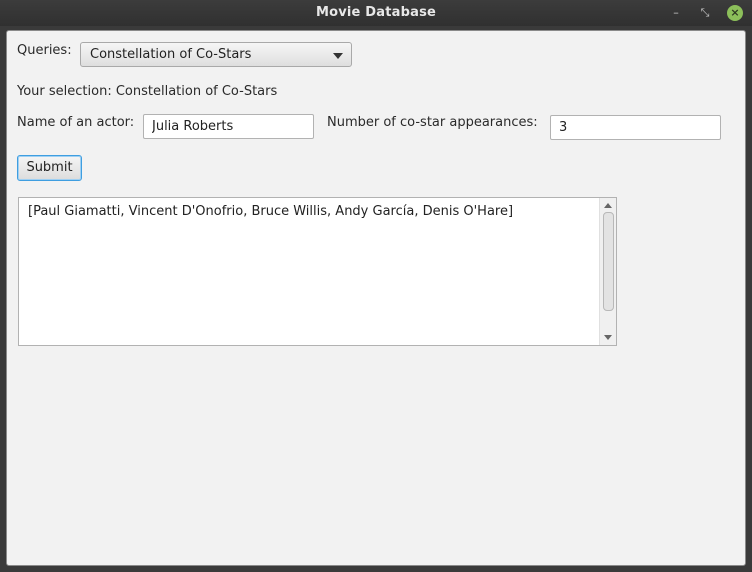 Image resolution: width=752 pixels, height=572 pixels. Describe the element at coordinates (676, 13) in the screenshot. I see `minimize-icon: –` at that location.